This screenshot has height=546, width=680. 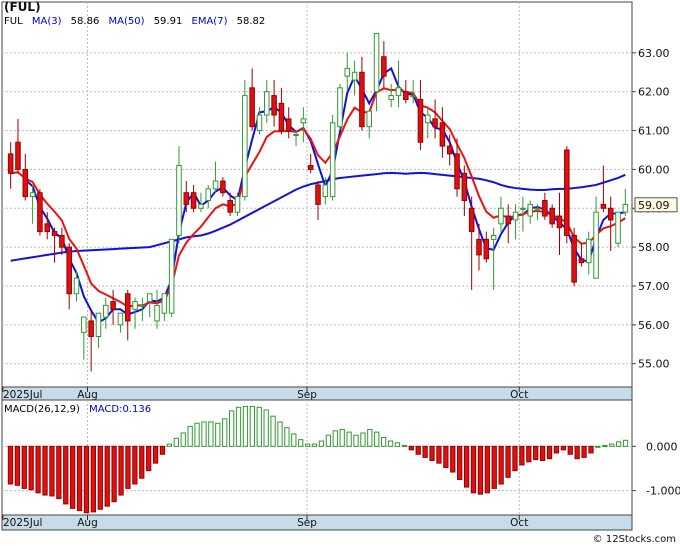 I want to click on price-tick-label: 60.00, so click(x=654, y=169).